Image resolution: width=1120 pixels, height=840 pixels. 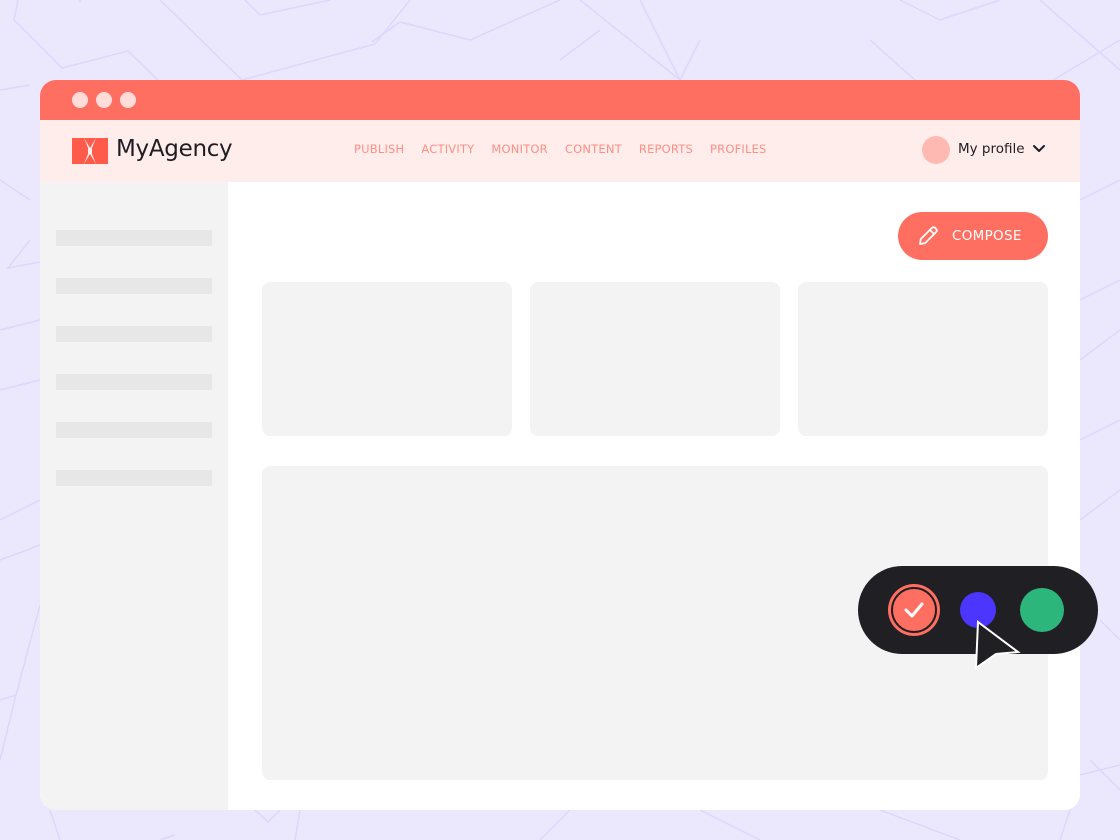 I want to click on nav-link-activity: ACTIVITY, so click(x=447, y=149).